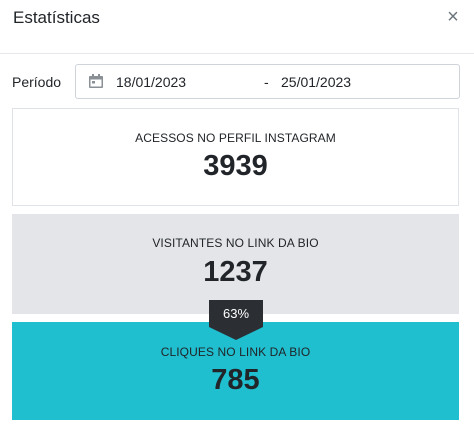  I want to click on conversion-rate: 63%, so click(236, 313).